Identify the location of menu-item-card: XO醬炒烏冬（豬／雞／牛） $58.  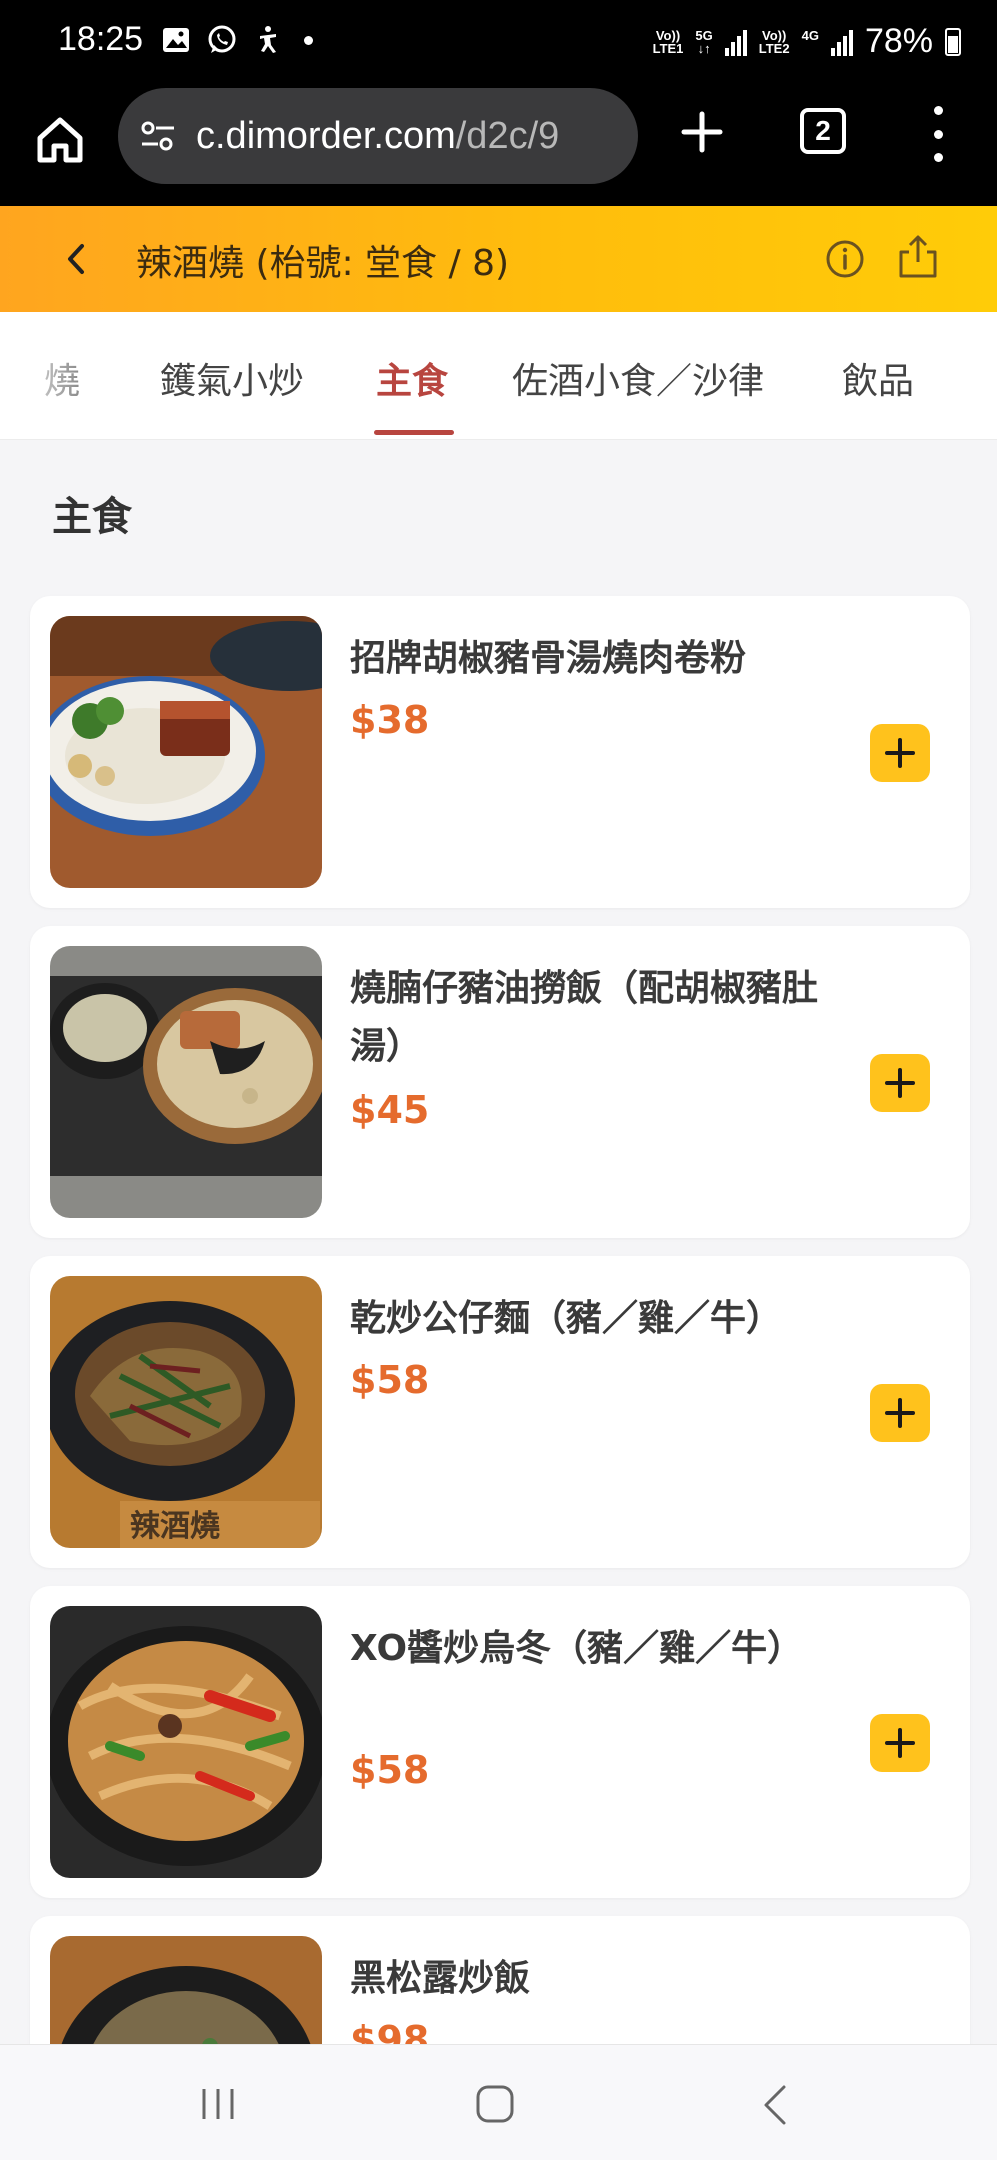
(500, 1742).